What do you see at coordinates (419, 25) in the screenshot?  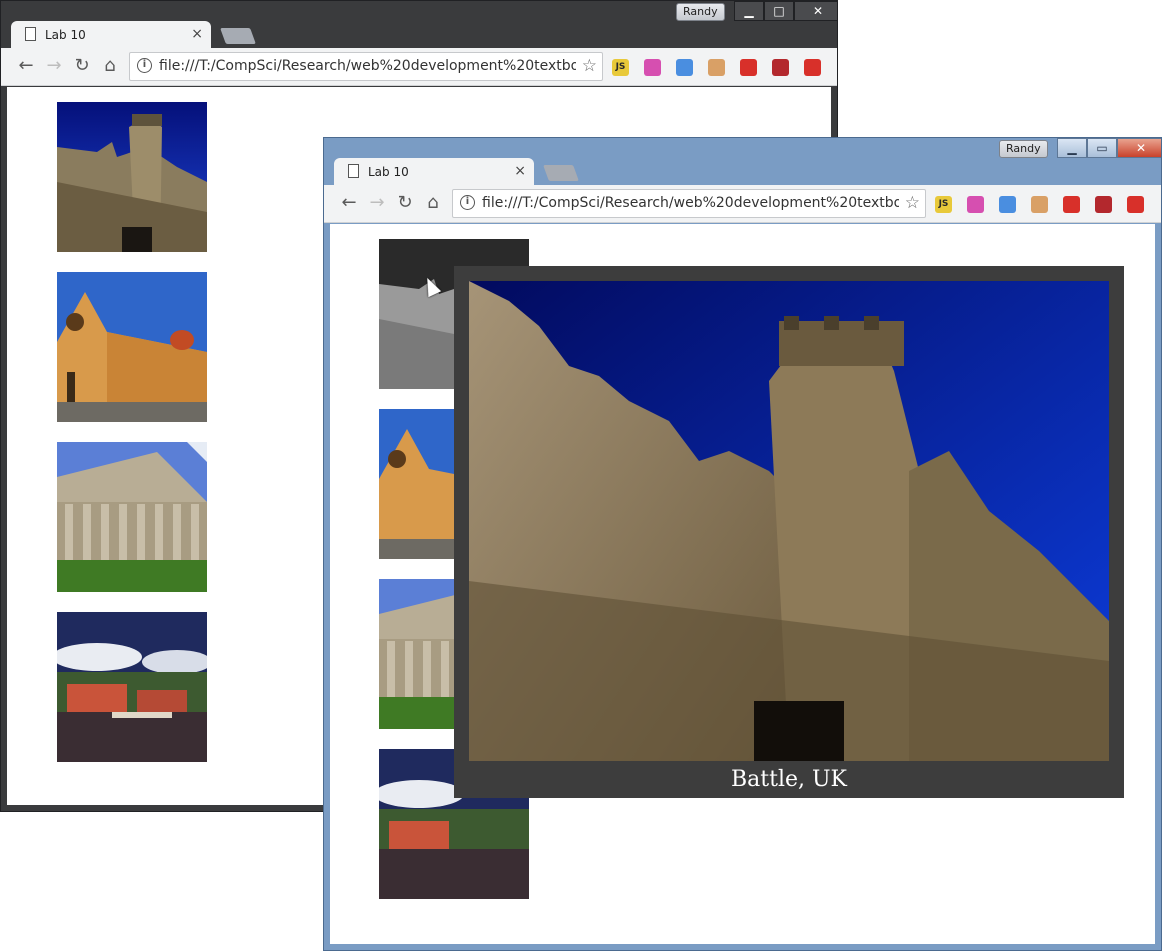 I see `tab-strip: Lab 10 × Randy ▁ □ ✕` at bounding box center [419, 25].